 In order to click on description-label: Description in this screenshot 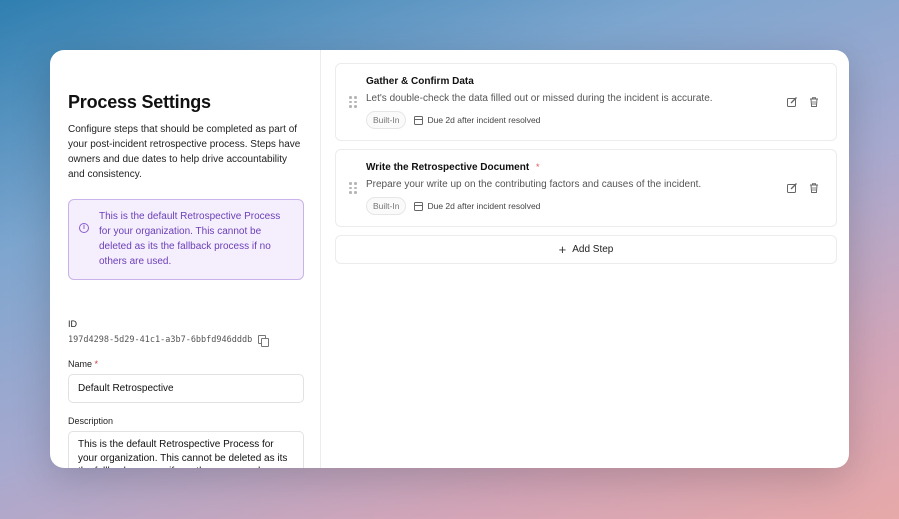, I will do `click(91, 421)`.